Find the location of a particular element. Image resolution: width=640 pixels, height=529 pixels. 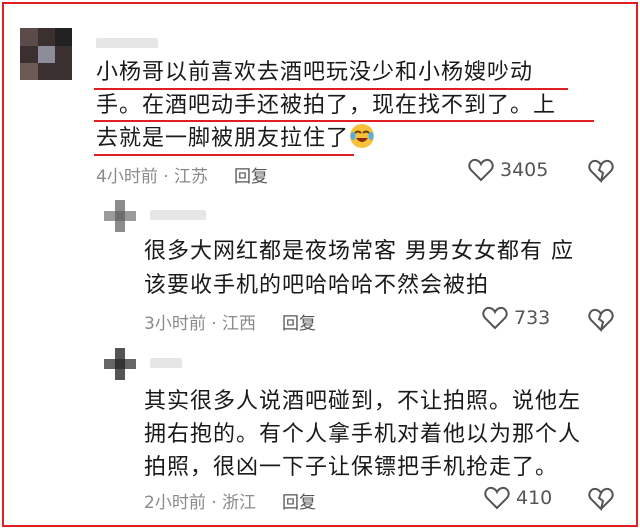

like-count: 410 is located at coordinates (534, 498).